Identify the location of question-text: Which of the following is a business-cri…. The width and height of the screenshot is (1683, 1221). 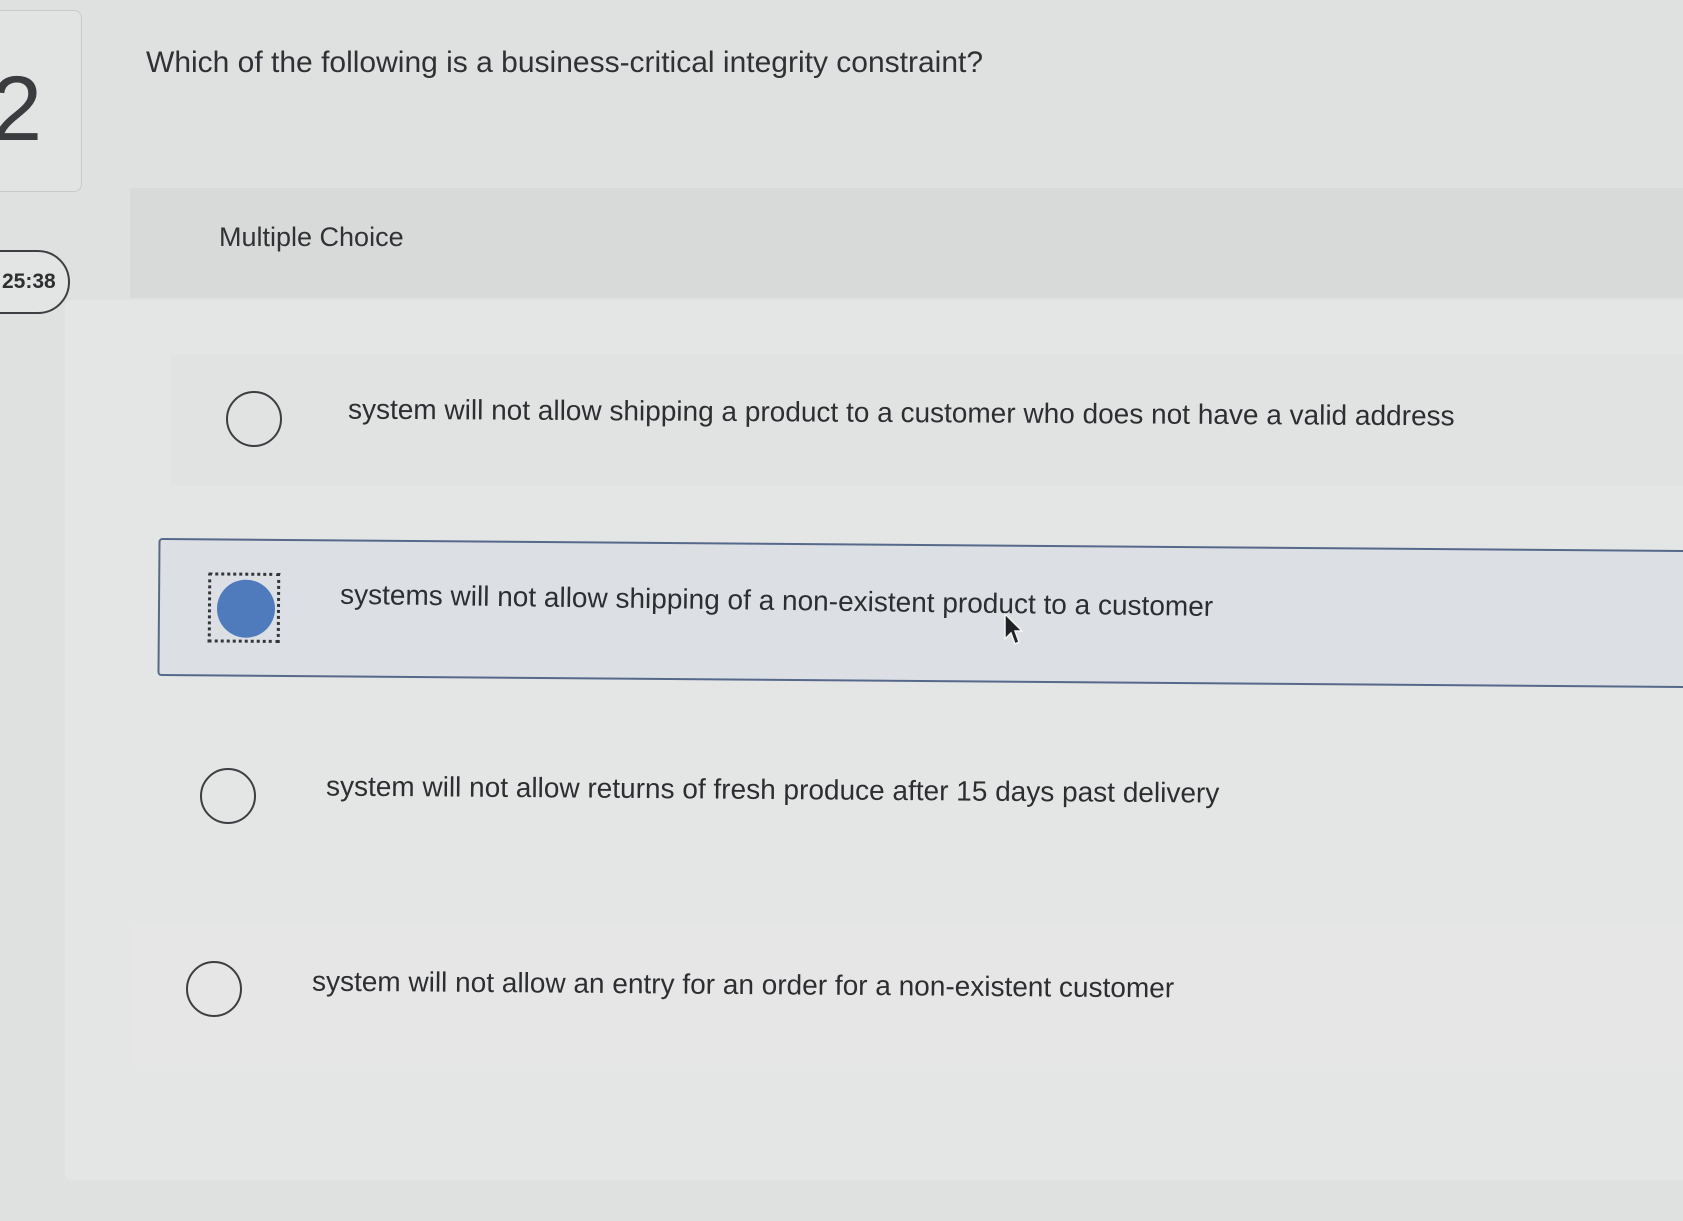
(565, 62).